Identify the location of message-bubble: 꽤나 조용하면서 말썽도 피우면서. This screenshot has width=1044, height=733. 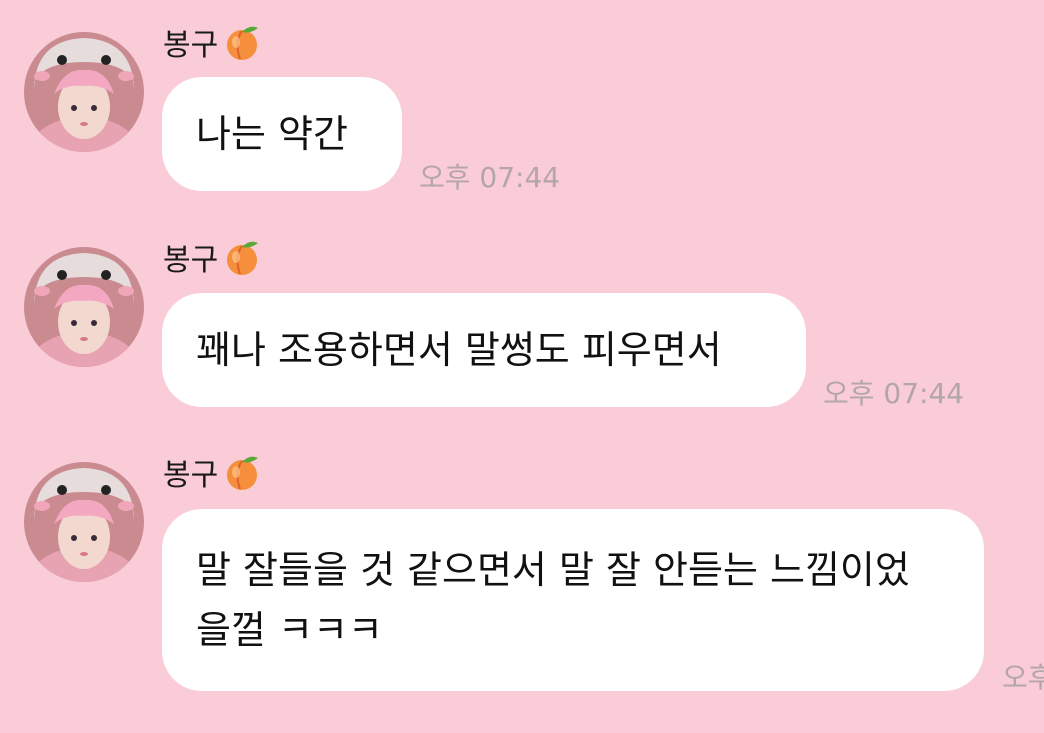
(484, 350).